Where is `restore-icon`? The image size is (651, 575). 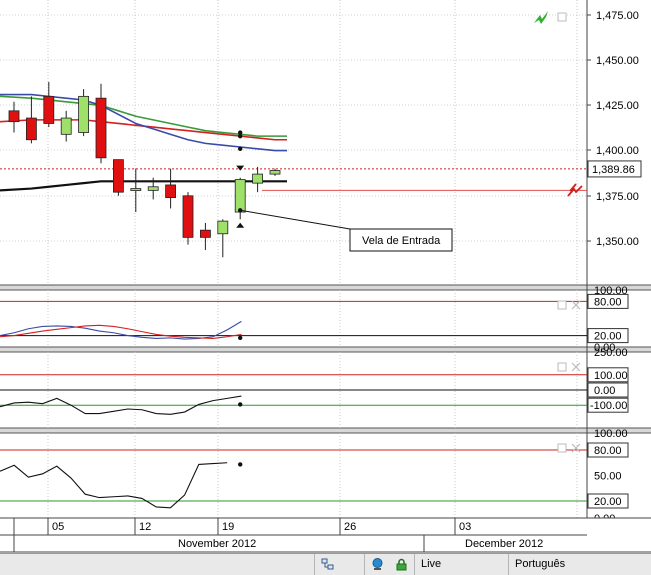 restore-icon is located at coordinates (562, 17).